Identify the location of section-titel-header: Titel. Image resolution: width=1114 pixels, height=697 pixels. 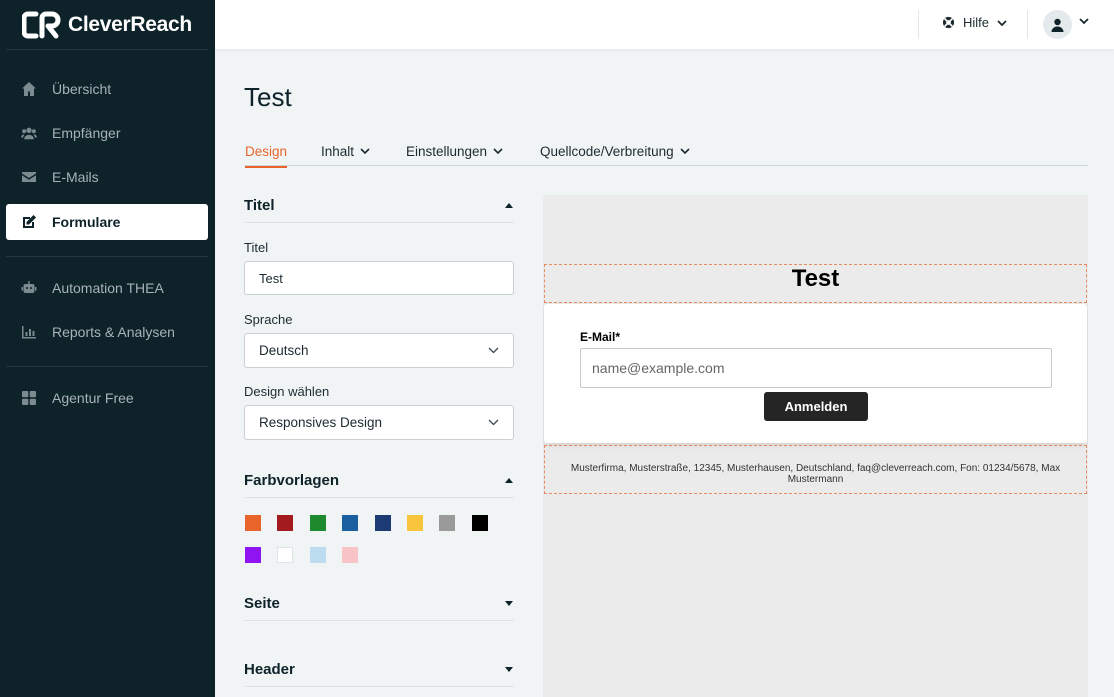
(379, 206).